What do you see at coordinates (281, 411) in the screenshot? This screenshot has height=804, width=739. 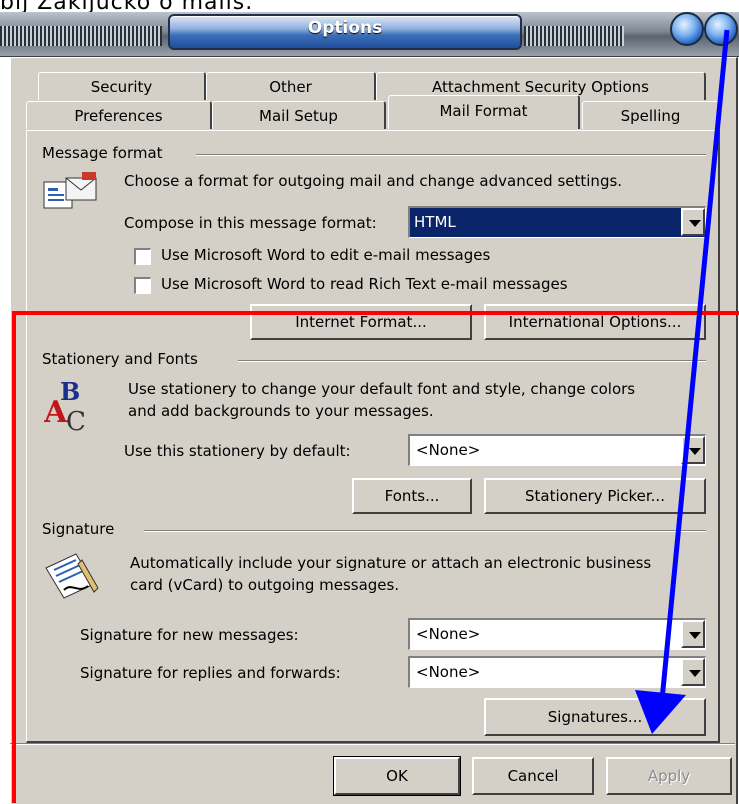 I see `stationery-description-line2: and add backgrounds to your messages.` at bounding box center [281, 411].